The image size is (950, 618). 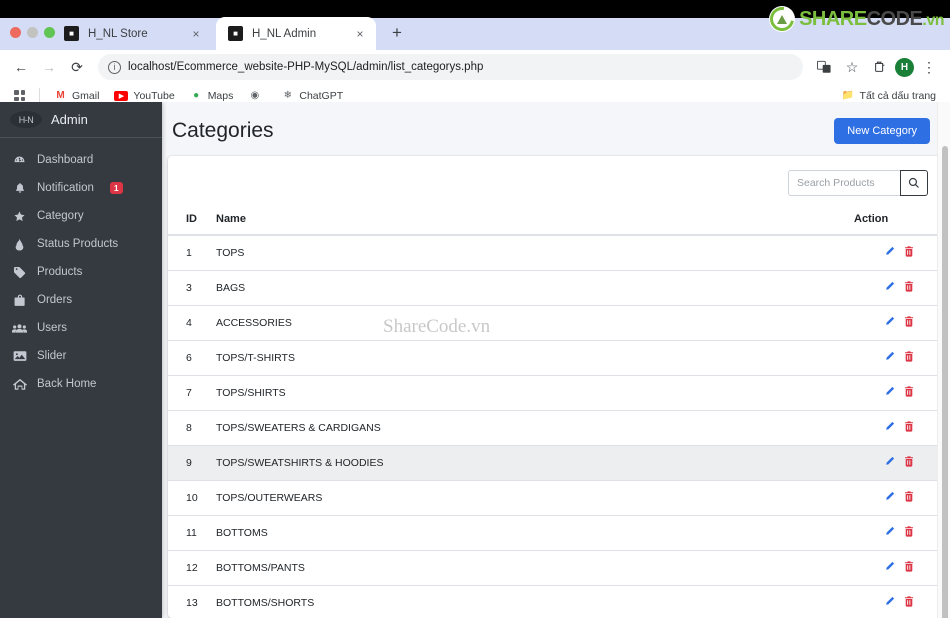 What do you see at coordinates (929, 67) in the screenshot?
I see `browser-menu-icon: ⋮` at bounding box center [929, 67].